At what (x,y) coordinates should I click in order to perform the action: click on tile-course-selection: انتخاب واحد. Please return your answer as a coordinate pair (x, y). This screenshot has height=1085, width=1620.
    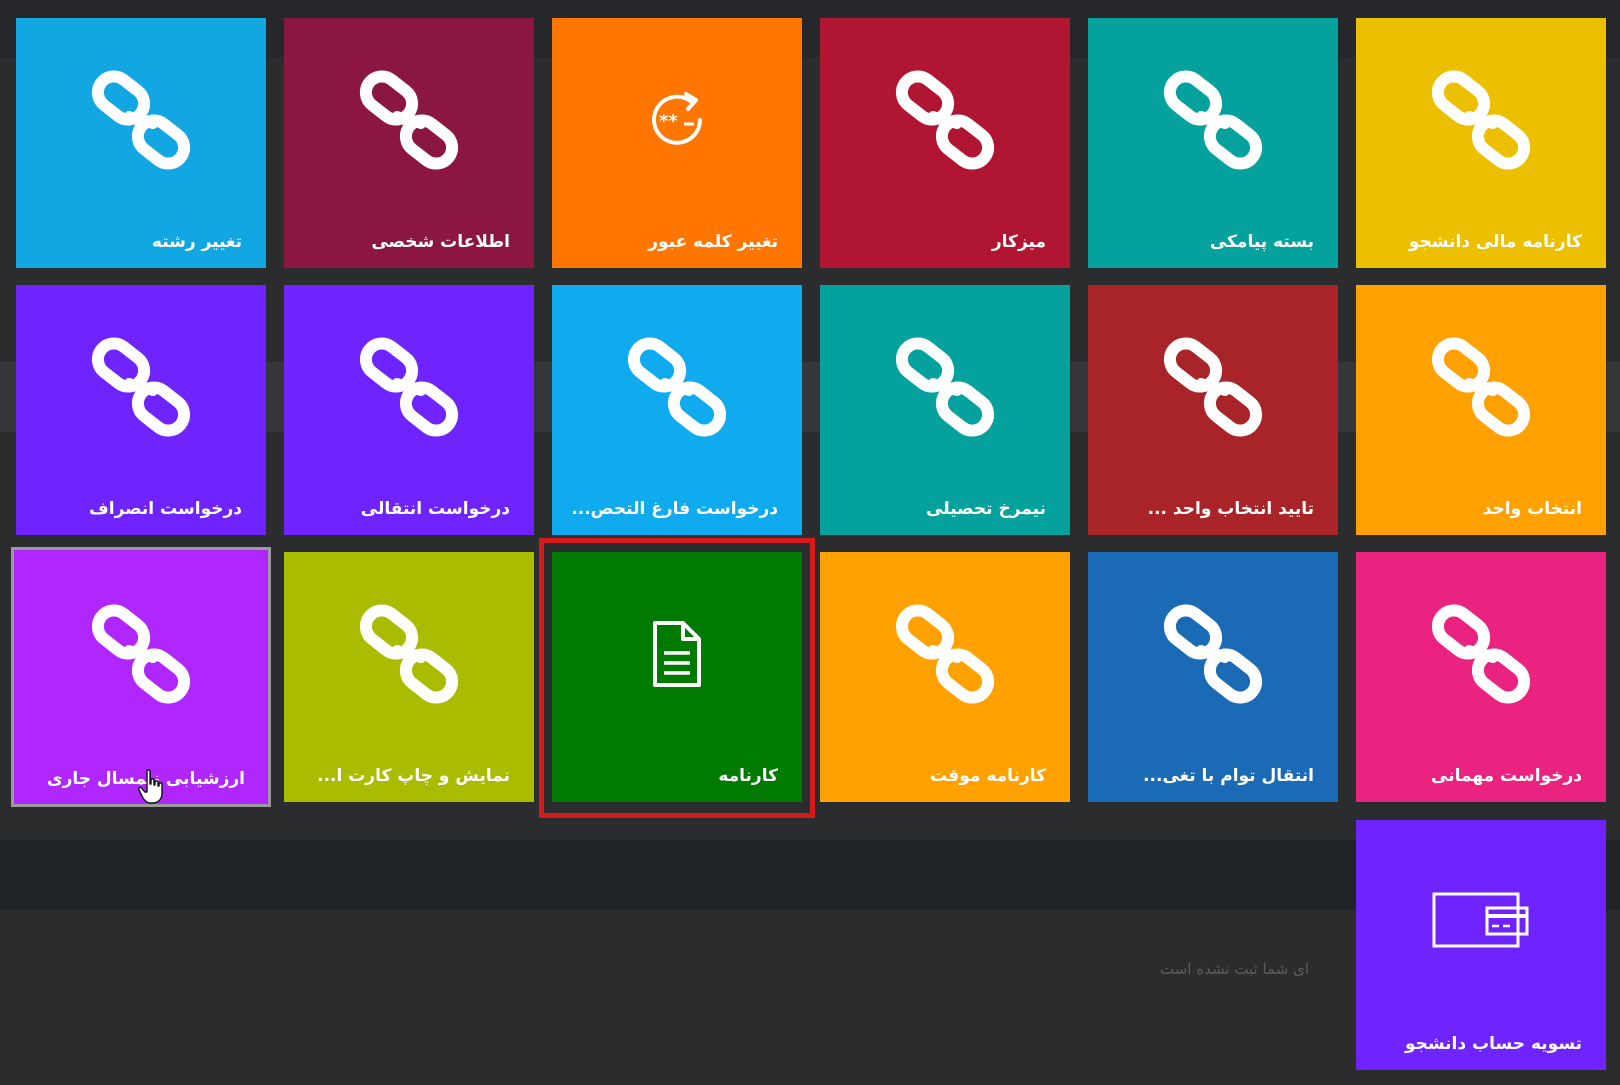
    Looking at the image, I should click on (1481, 410).